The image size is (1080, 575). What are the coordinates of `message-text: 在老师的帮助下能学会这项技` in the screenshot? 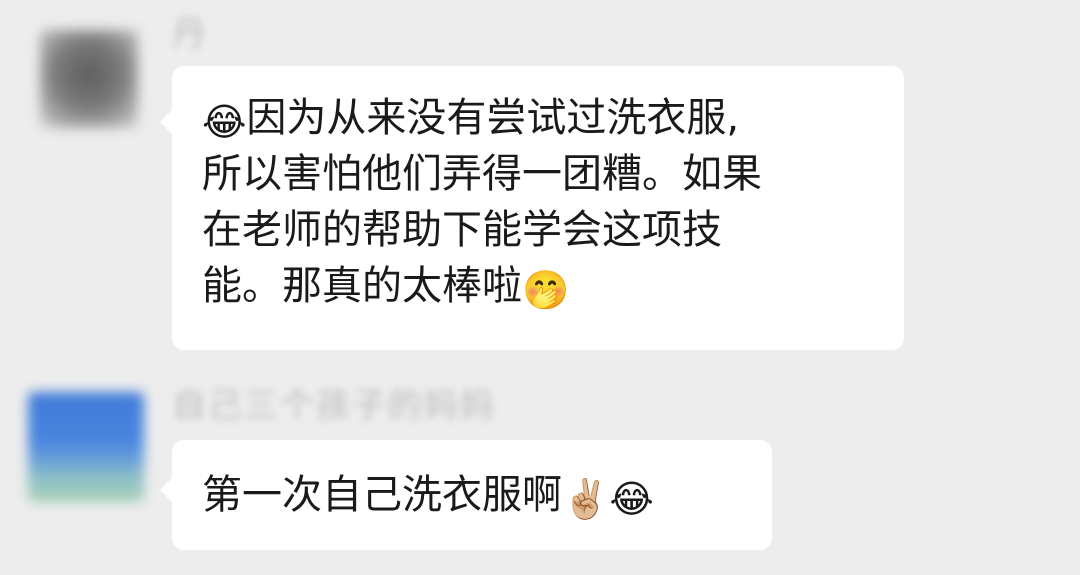 It's located at (462, 230).